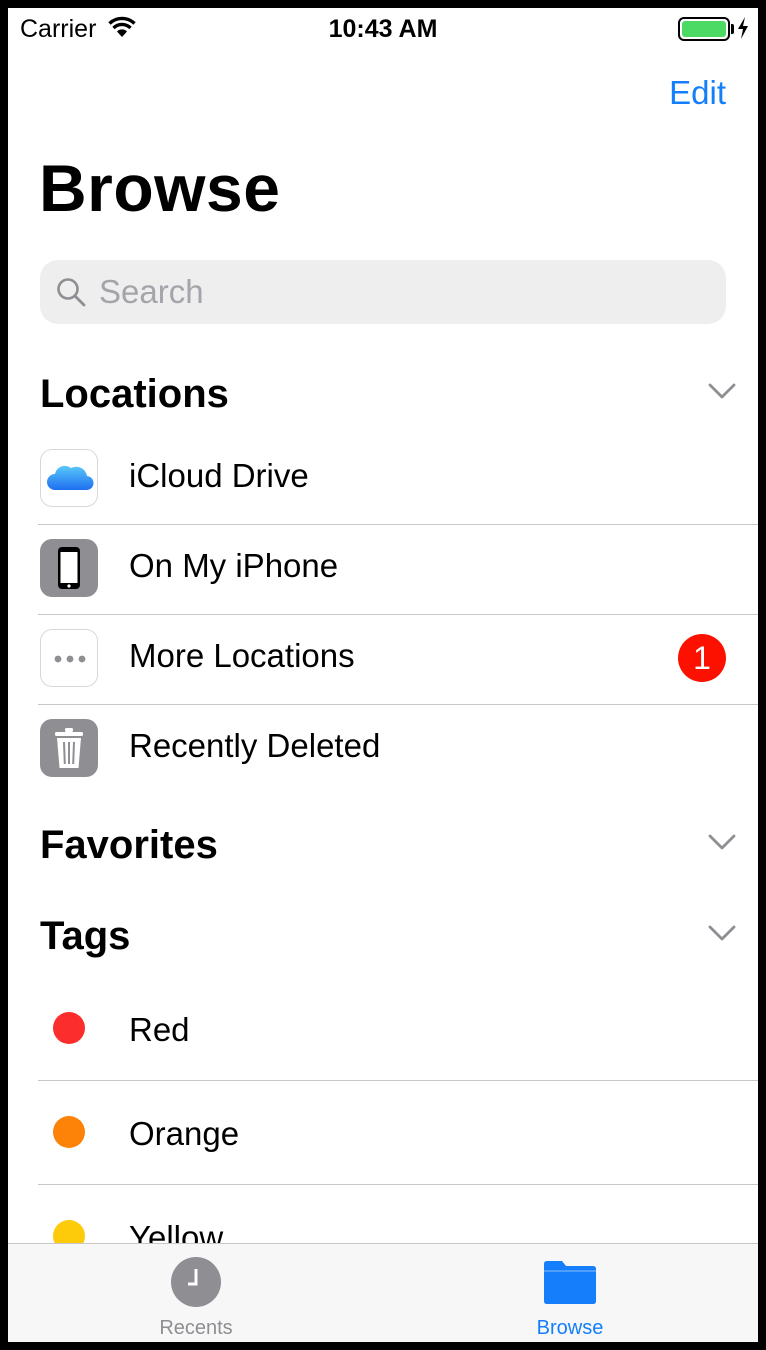  What do you see at coordinates (398, 479) in the screenshot?
I see `location-row-icloud: iCloud Drive` at bounding box center [398, 479].